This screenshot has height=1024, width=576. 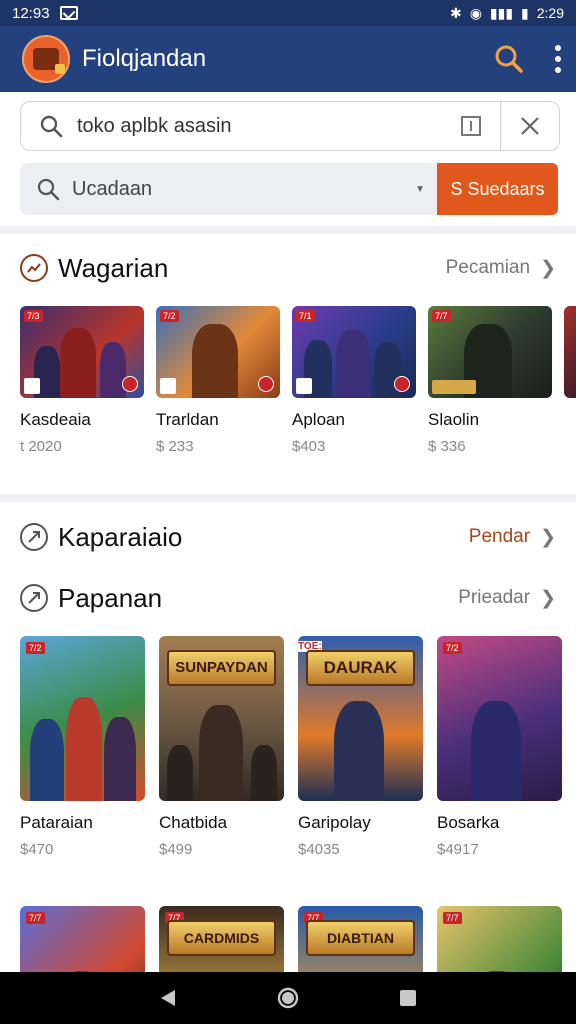 I want to click on section-title: Papanan, so click(x=110, y=597).